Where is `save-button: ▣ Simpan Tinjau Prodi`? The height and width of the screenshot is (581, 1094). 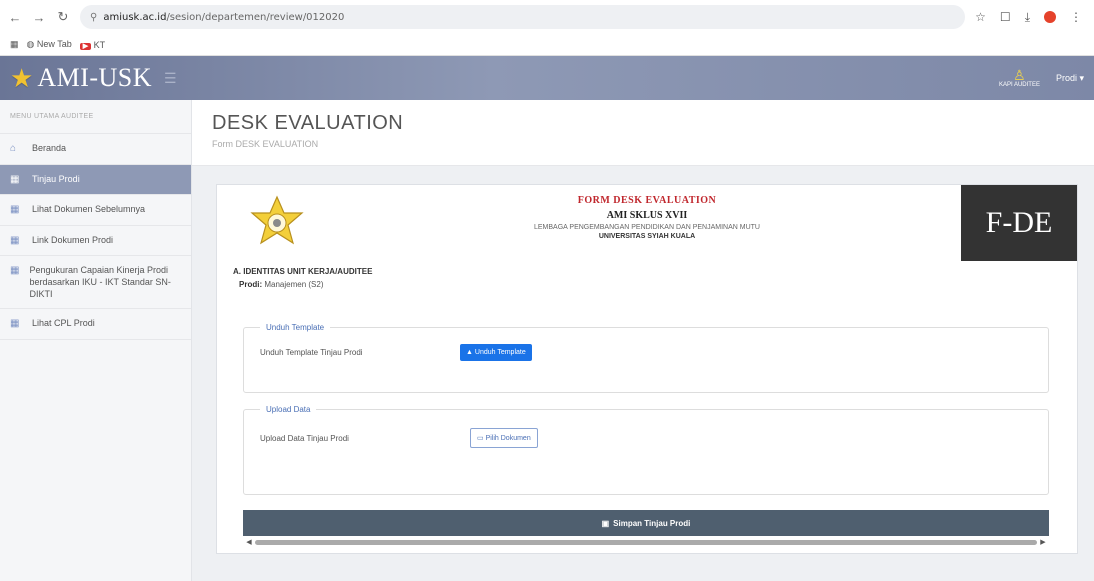 save-button: ▣ Simpan Tinjau Prodi is located at coordinates (646, 523).